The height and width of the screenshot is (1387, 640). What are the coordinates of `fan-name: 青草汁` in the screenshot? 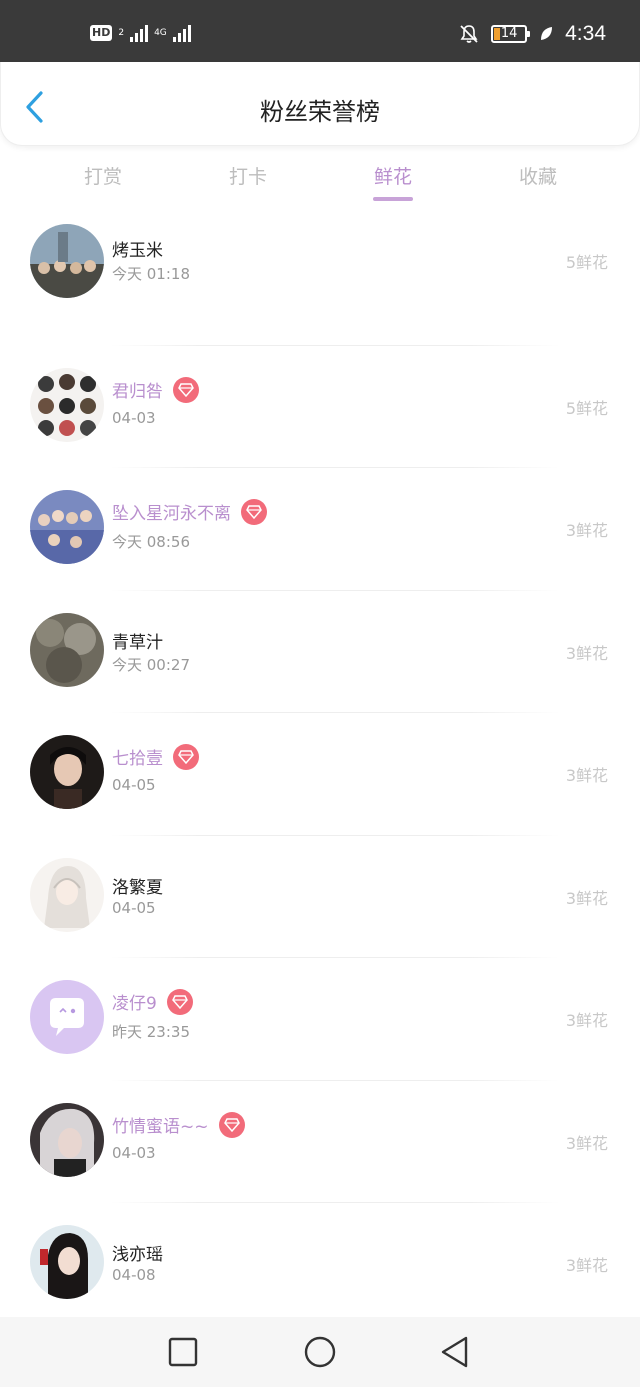 It's located at (137, 640).